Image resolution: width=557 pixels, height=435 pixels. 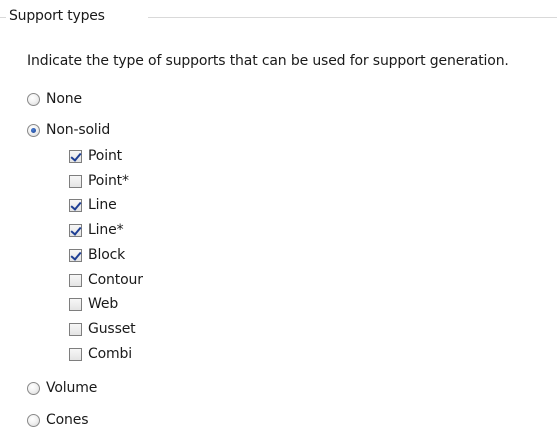 I want to click on checkbox-line-star: Line*, so click(x=96, y=230).